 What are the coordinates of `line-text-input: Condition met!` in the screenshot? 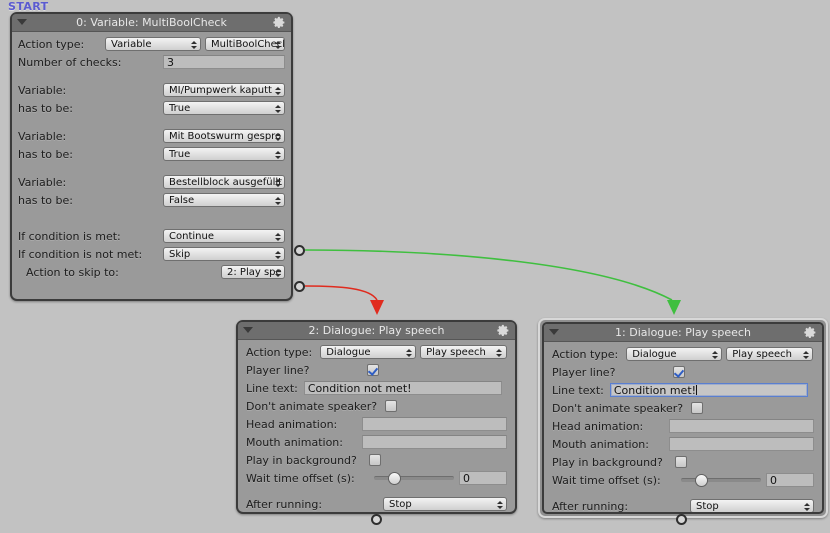 It's located at (708, 390).